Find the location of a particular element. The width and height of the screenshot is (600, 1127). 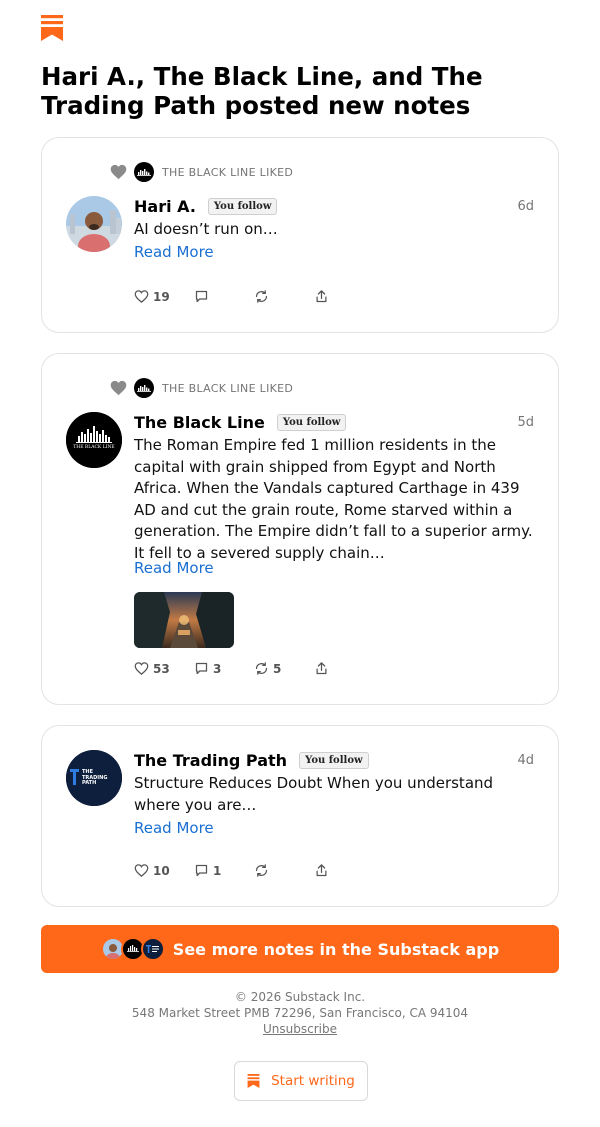

start-writing-button: Start writing is located at coordinates (301, 1081).